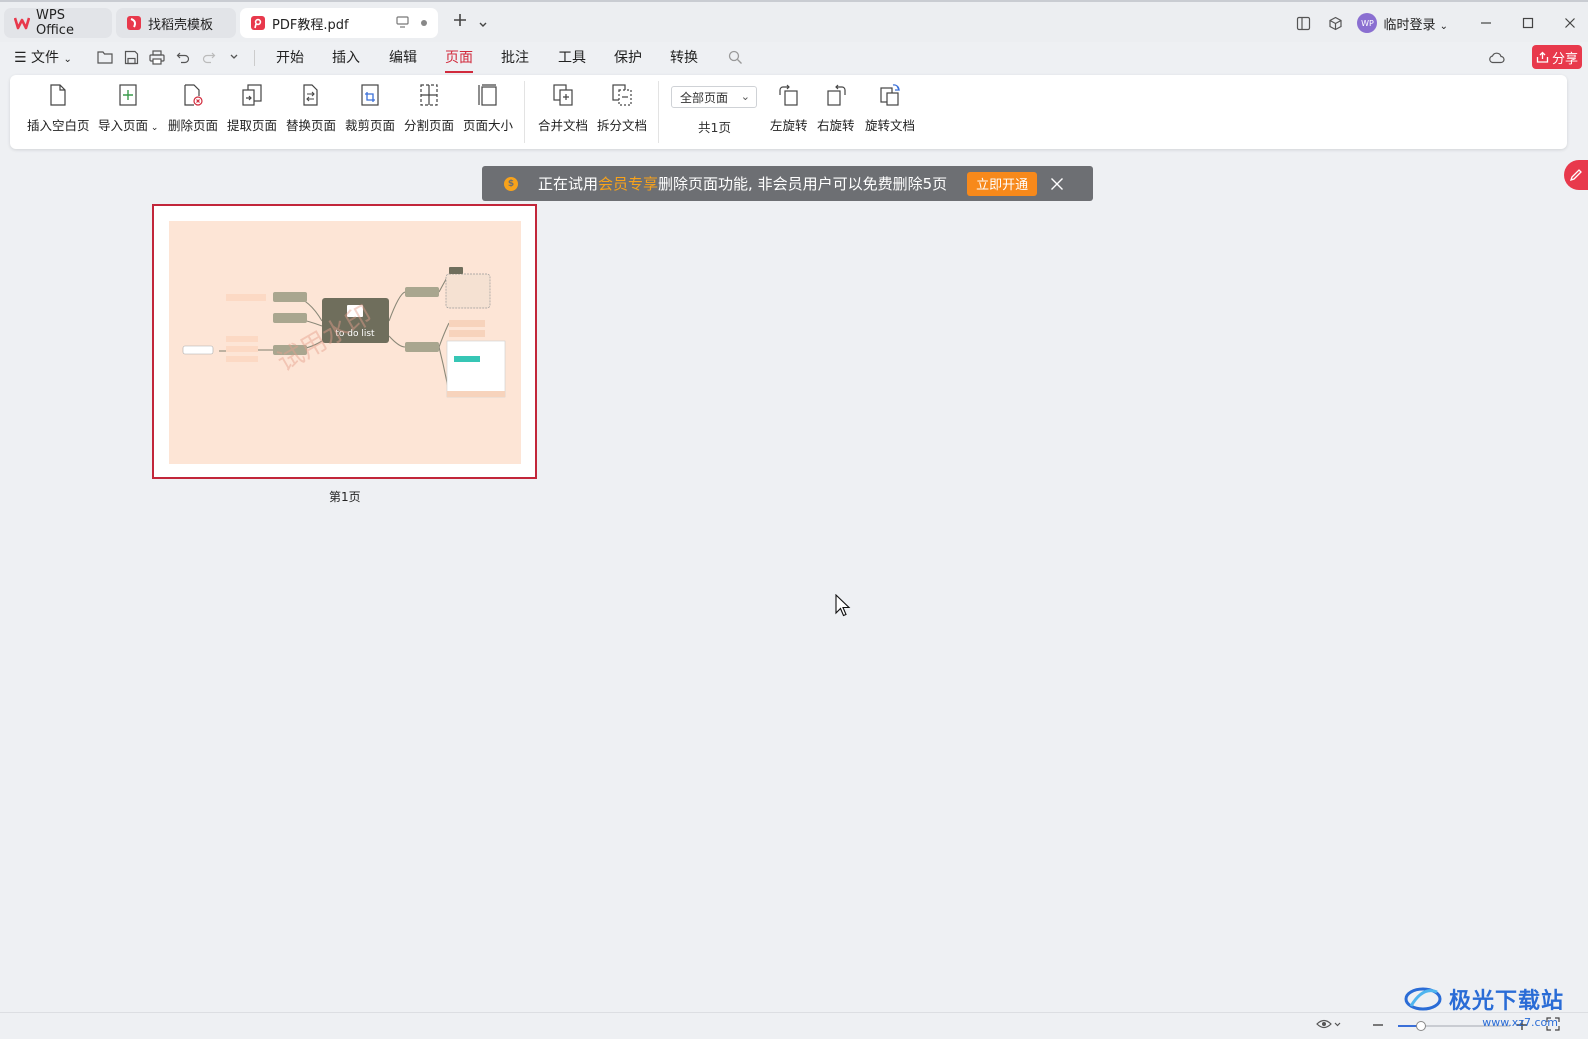  I want to click on edit-icon, so click(1575, 175).